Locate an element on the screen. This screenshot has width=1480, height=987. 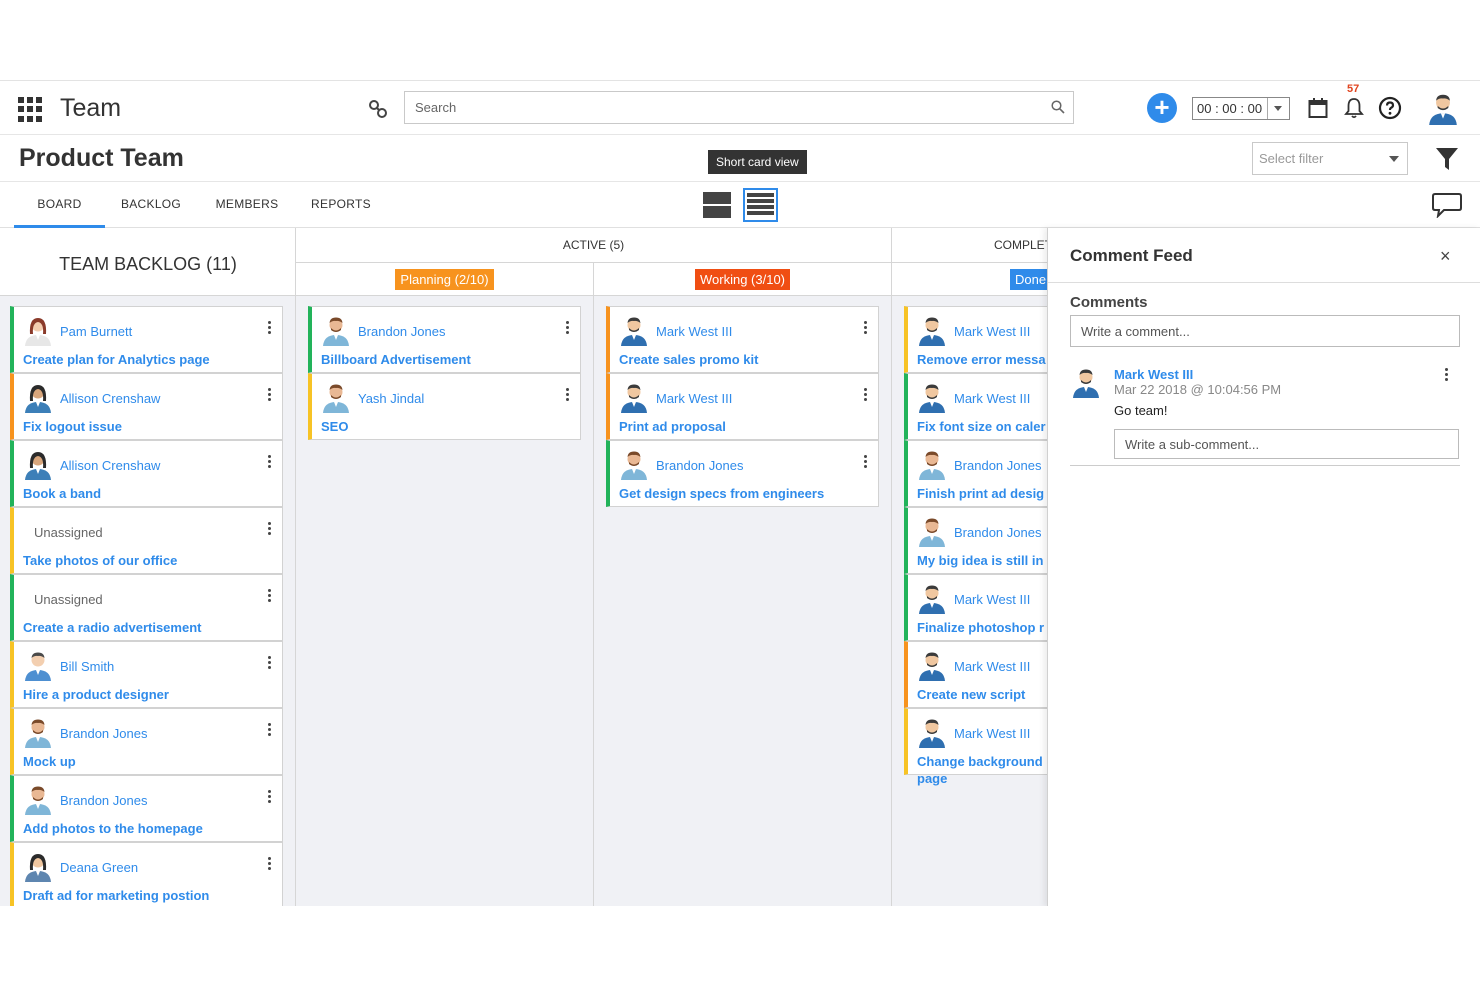
task-card: Unassigned Take photos of our office is located at coordinates (146, 540).